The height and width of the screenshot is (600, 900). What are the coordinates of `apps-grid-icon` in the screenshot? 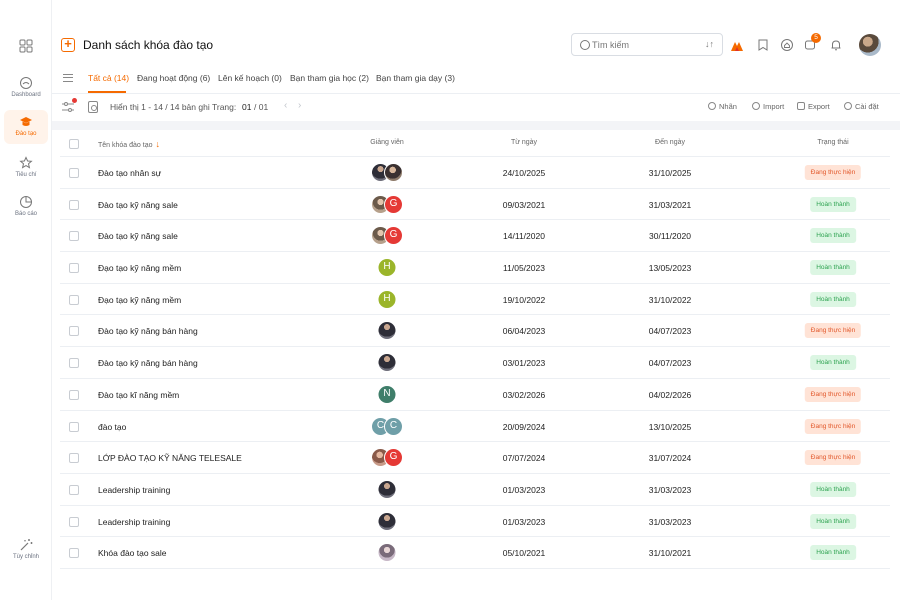 It's located at (26, 46).